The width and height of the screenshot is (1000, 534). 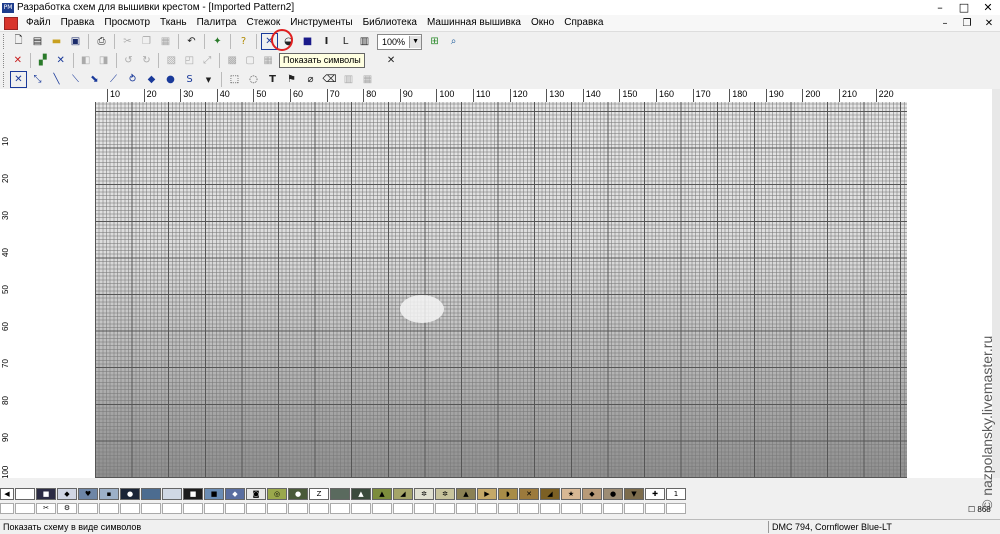 What do you see at coordinates (967, 23) in the screenshot?
I see `mdi-restore-button: ❐` at bounding box center [967, 23].